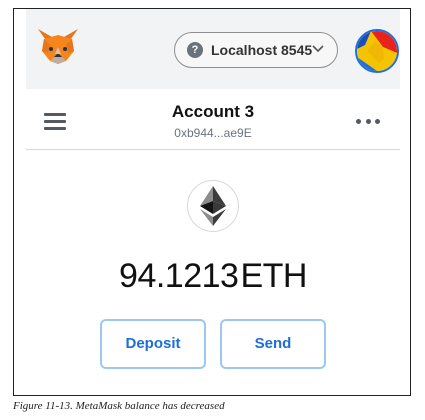  I want to click on balance-unit: ETH, so click(273, 276).